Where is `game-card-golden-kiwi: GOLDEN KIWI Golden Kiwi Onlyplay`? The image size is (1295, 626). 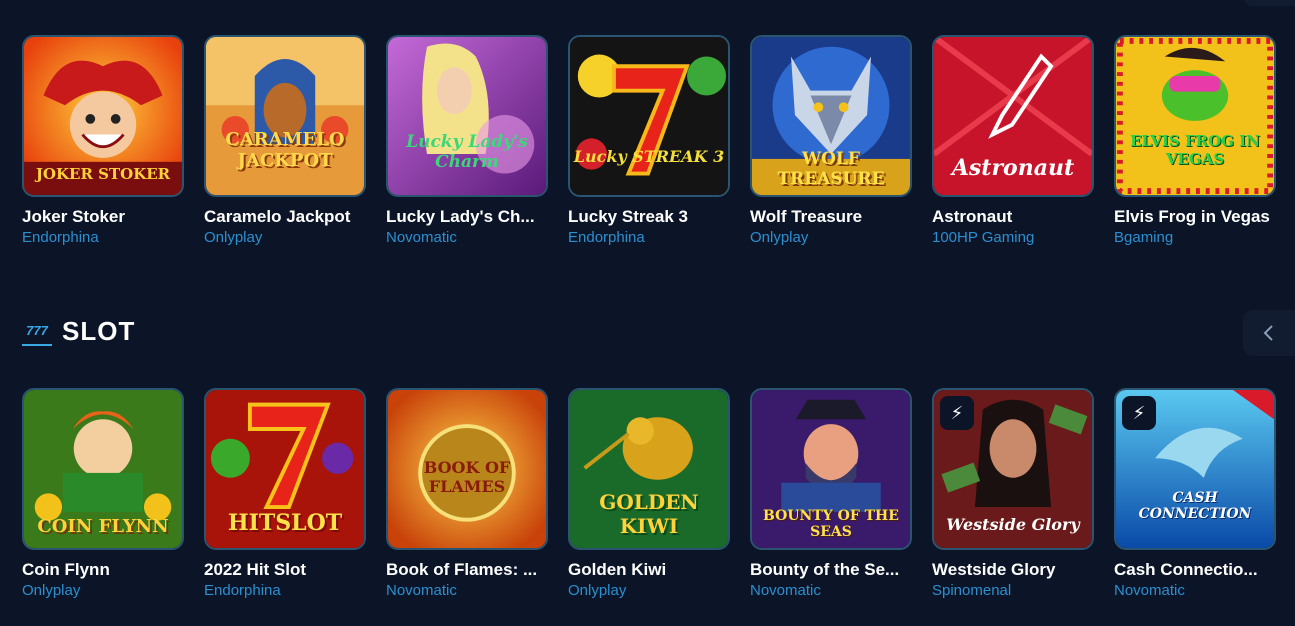
game-card-golden-kiwi: GOLDEN KIWI Golden Kiwi Onlyplay is located at coordinates (649, 494).